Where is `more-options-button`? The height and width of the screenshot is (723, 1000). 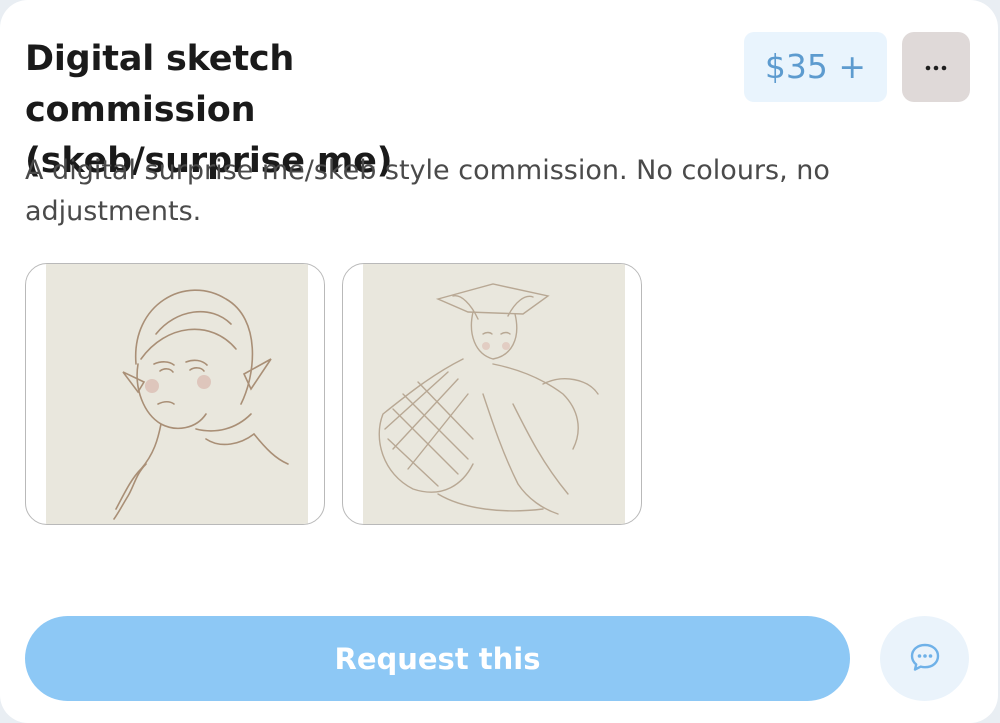
more-options-button is located at coordinates (936, 67).